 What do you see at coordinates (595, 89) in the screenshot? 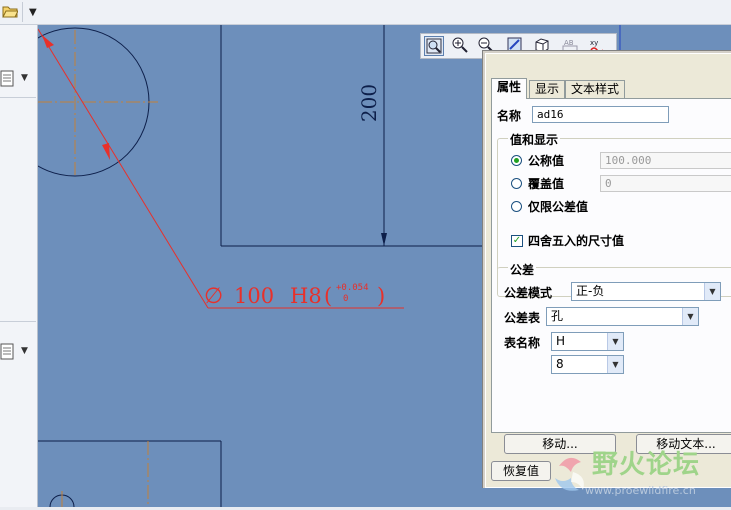
I see `tab-text-style: 文本样式` at bounding box center [595, 89].